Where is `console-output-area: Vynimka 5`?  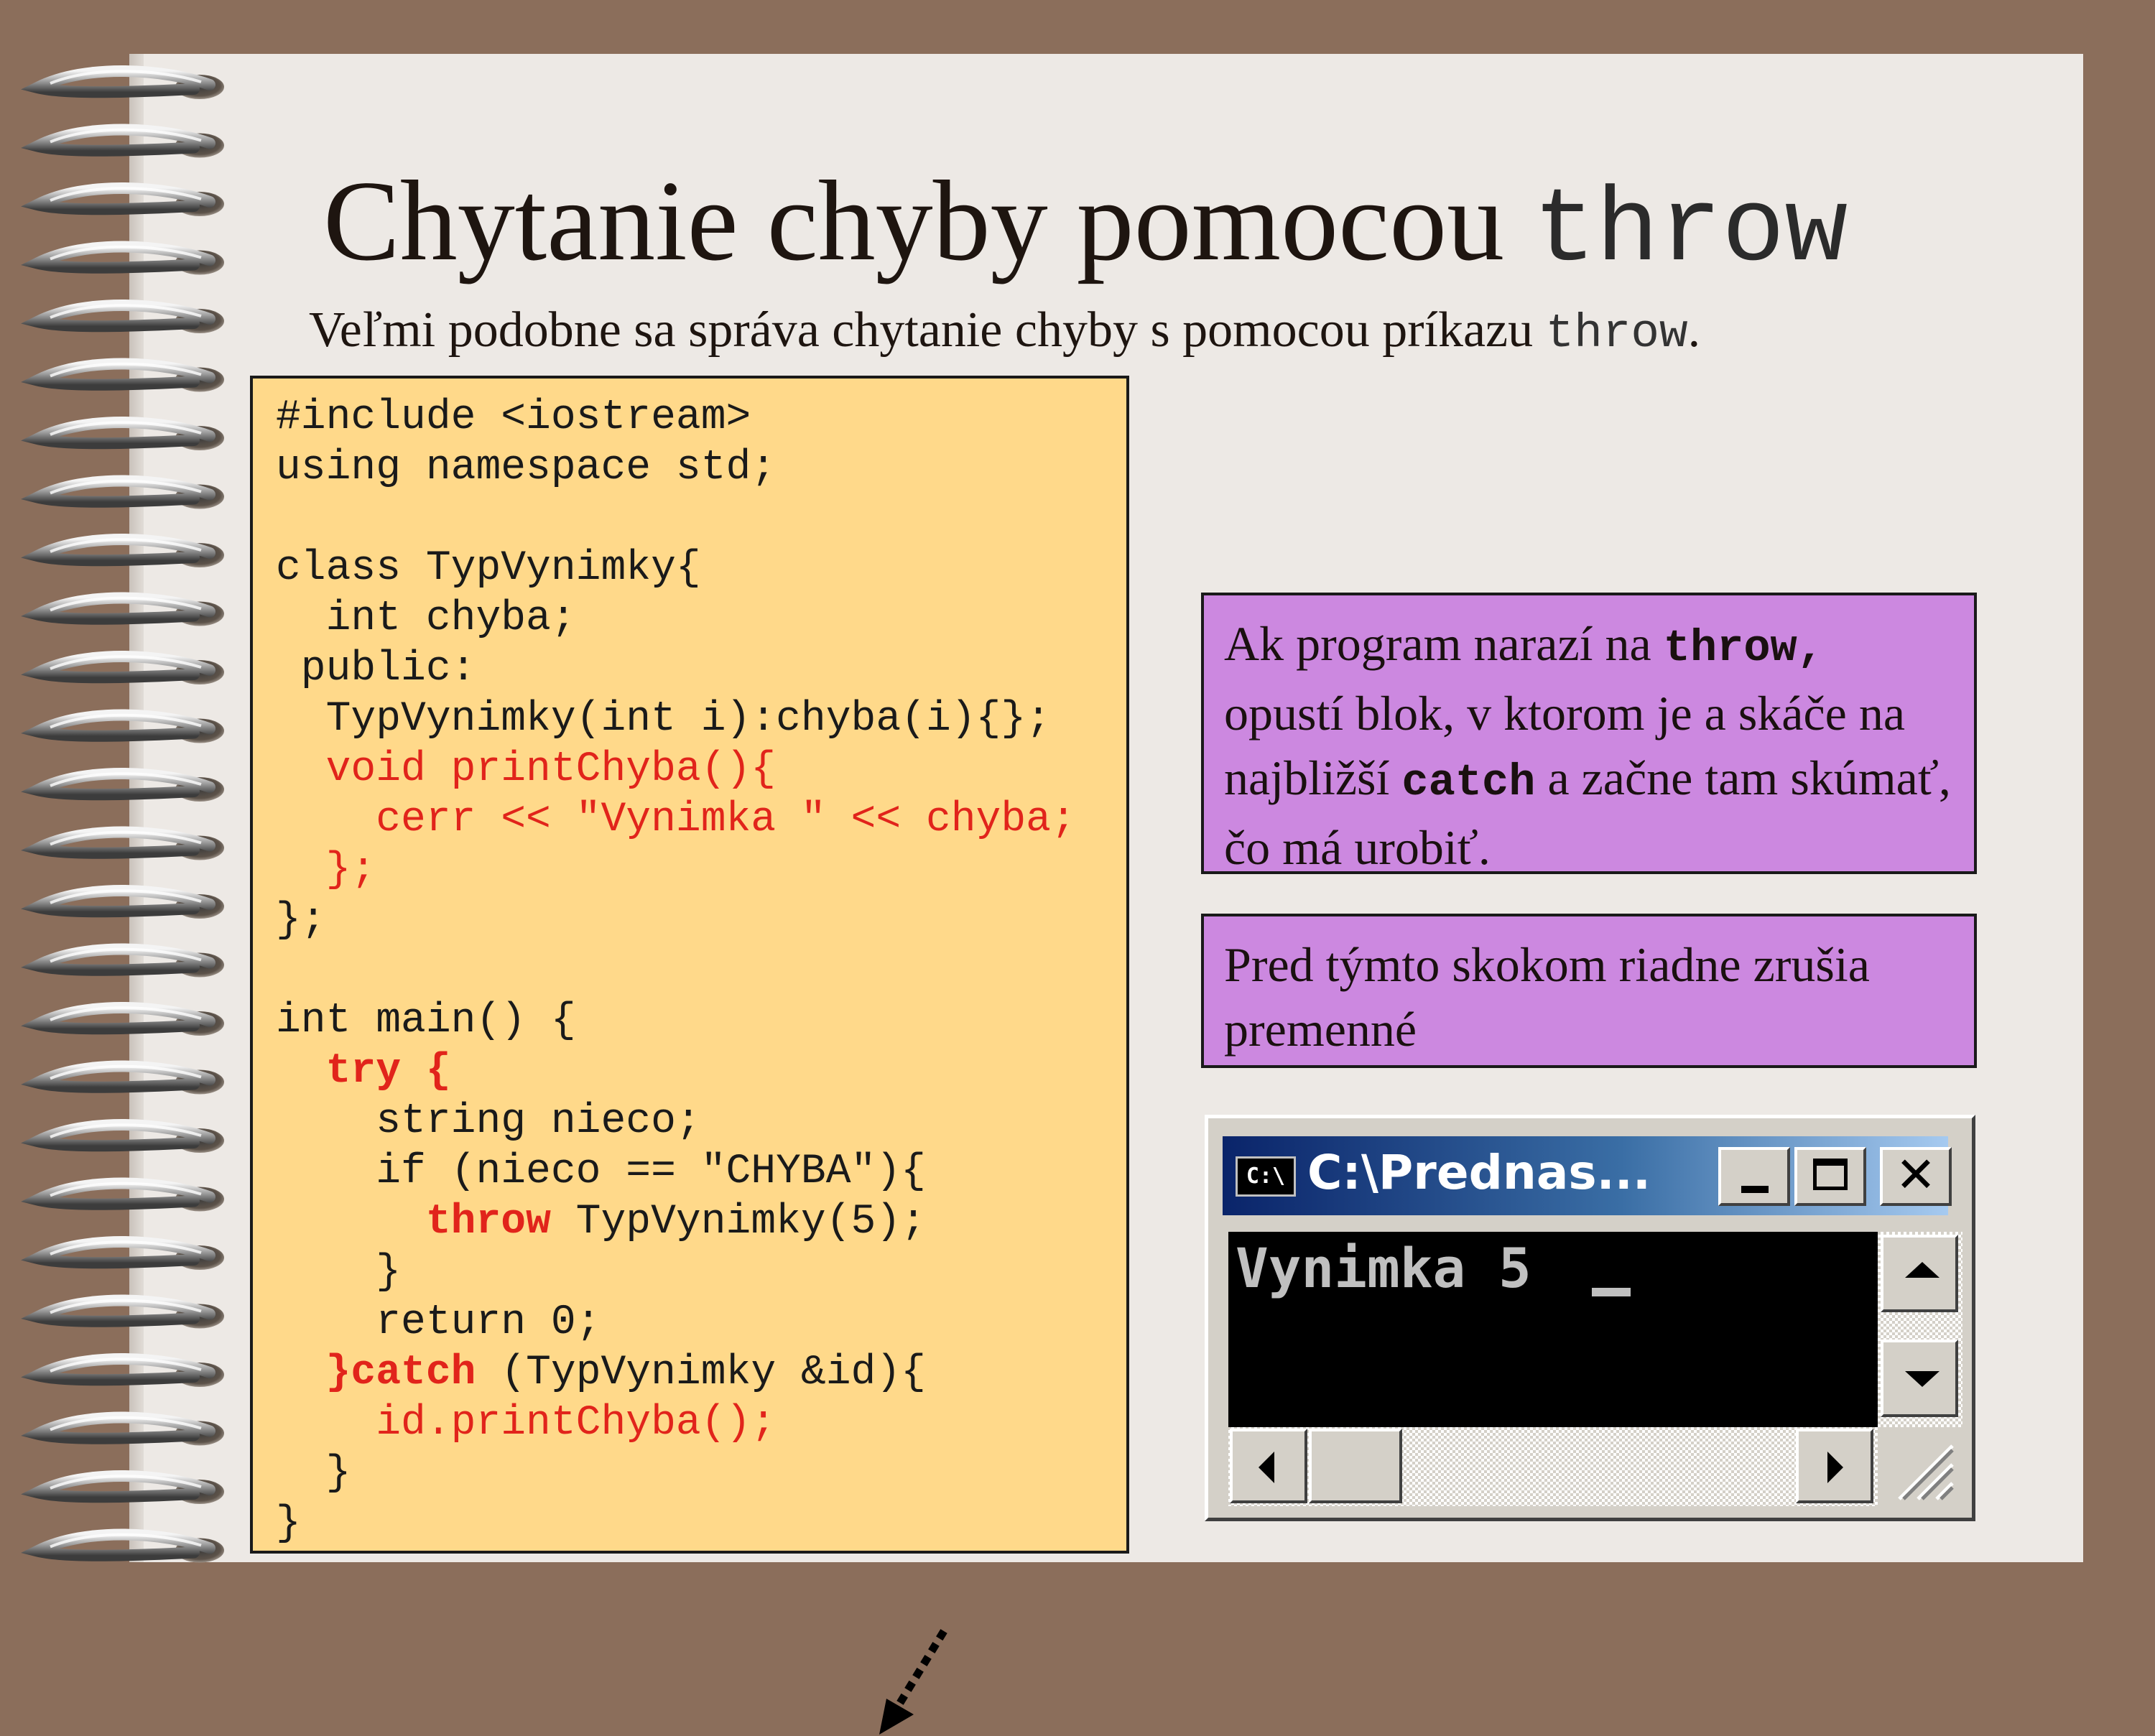 console-output-area: Vynimka 5 is located at coordinates (1553, 1329).